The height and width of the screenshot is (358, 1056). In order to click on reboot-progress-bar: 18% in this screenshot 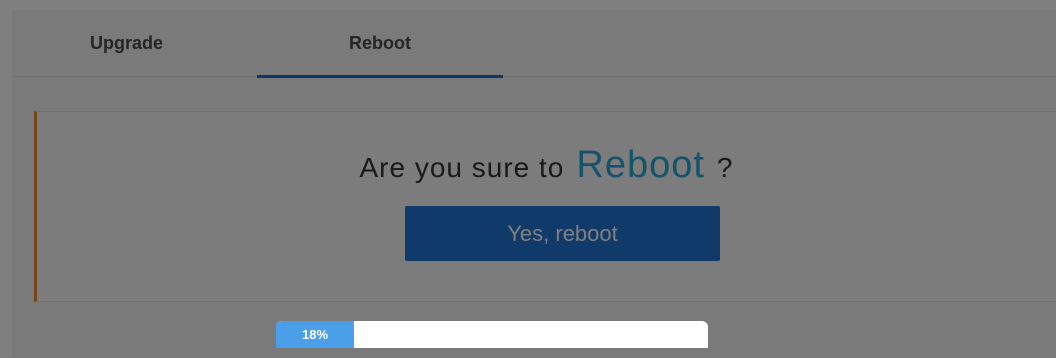, I will do `click(492, 334)`.